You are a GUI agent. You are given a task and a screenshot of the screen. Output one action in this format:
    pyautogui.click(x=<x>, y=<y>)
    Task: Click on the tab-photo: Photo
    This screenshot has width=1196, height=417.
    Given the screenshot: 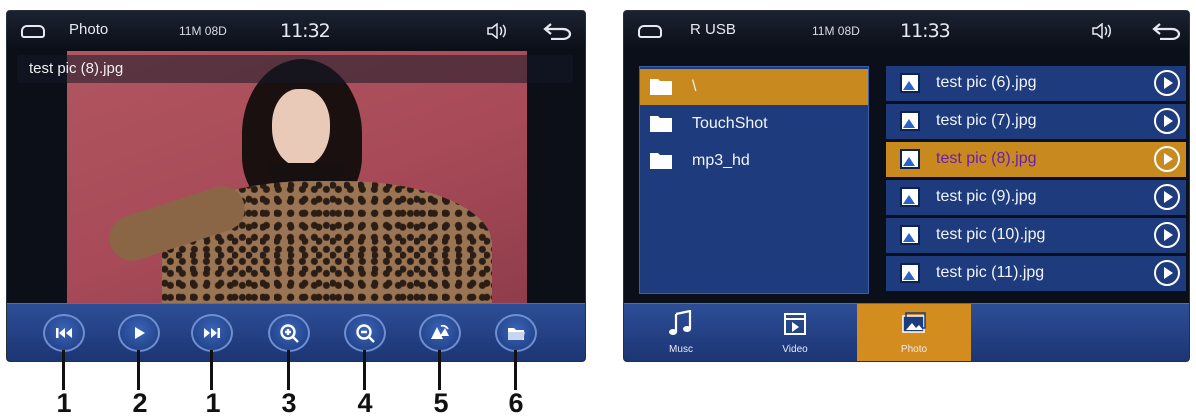 What is the action you would take?
    pyautogui.click(x=914, y=332)
    